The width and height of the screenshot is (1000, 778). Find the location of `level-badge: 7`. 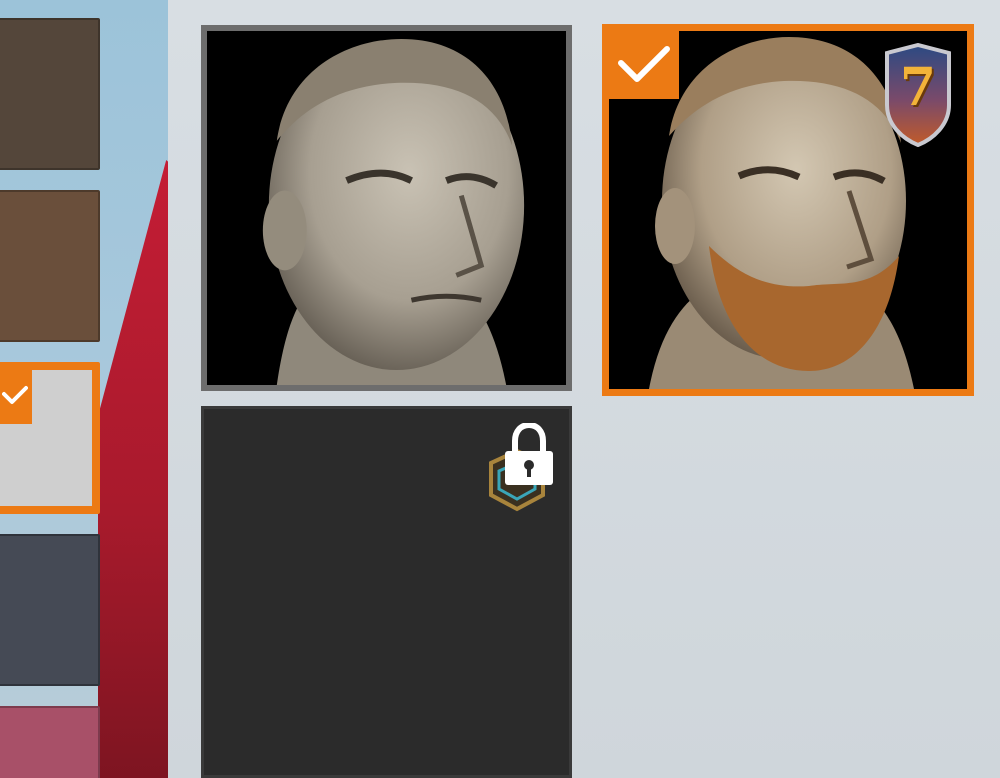

level-badge: 7 is located at coordinates (918, 95).